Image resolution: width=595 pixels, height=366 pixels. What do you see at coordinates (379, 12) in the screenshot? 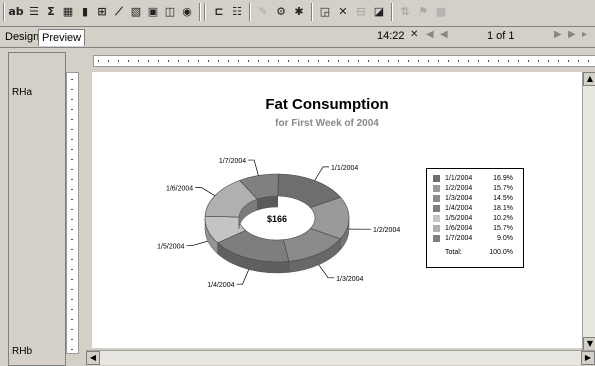
I see `visibility-icon: ◪` at bounding box center [379, 12].